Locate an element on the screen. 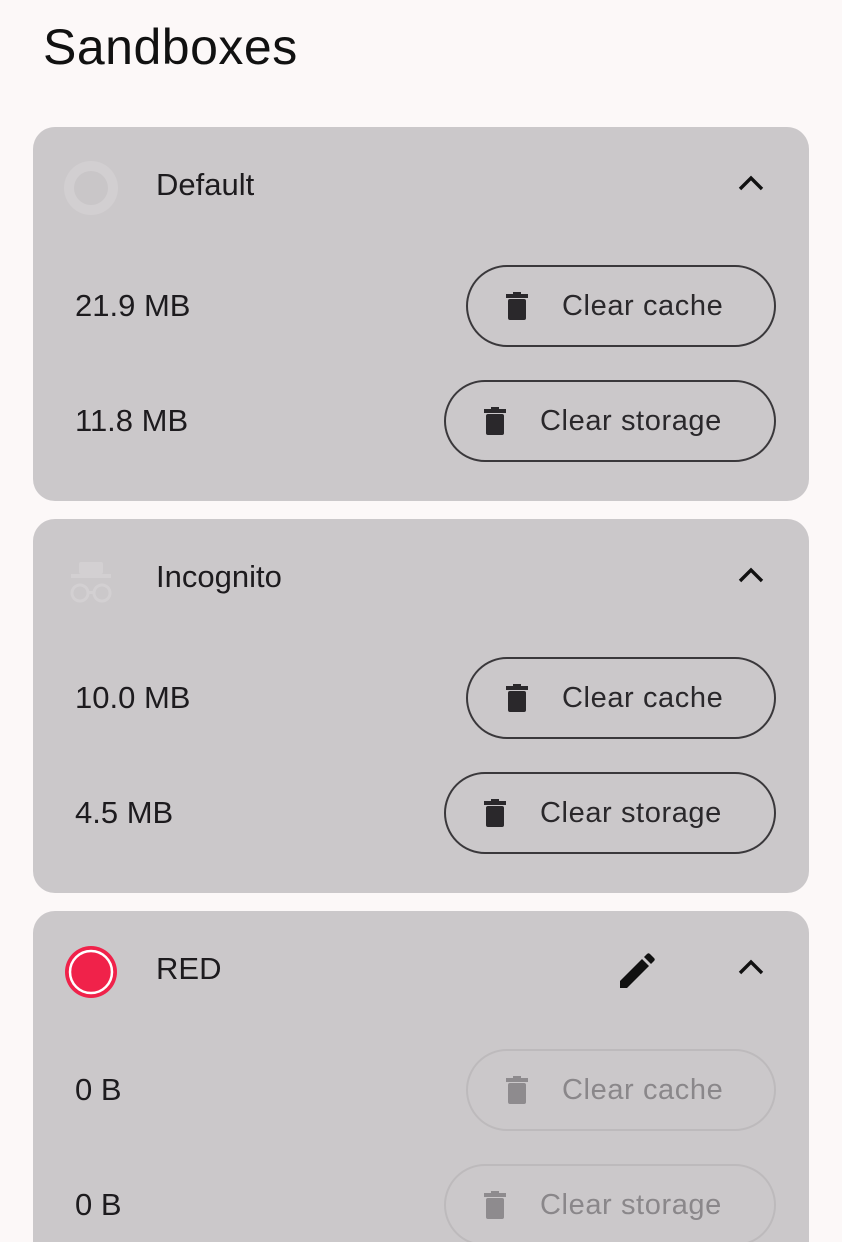 This screenshot has height=1242, width=842. cache-row: 21.9 MB Clear cache is located at coordinates (421, 306).